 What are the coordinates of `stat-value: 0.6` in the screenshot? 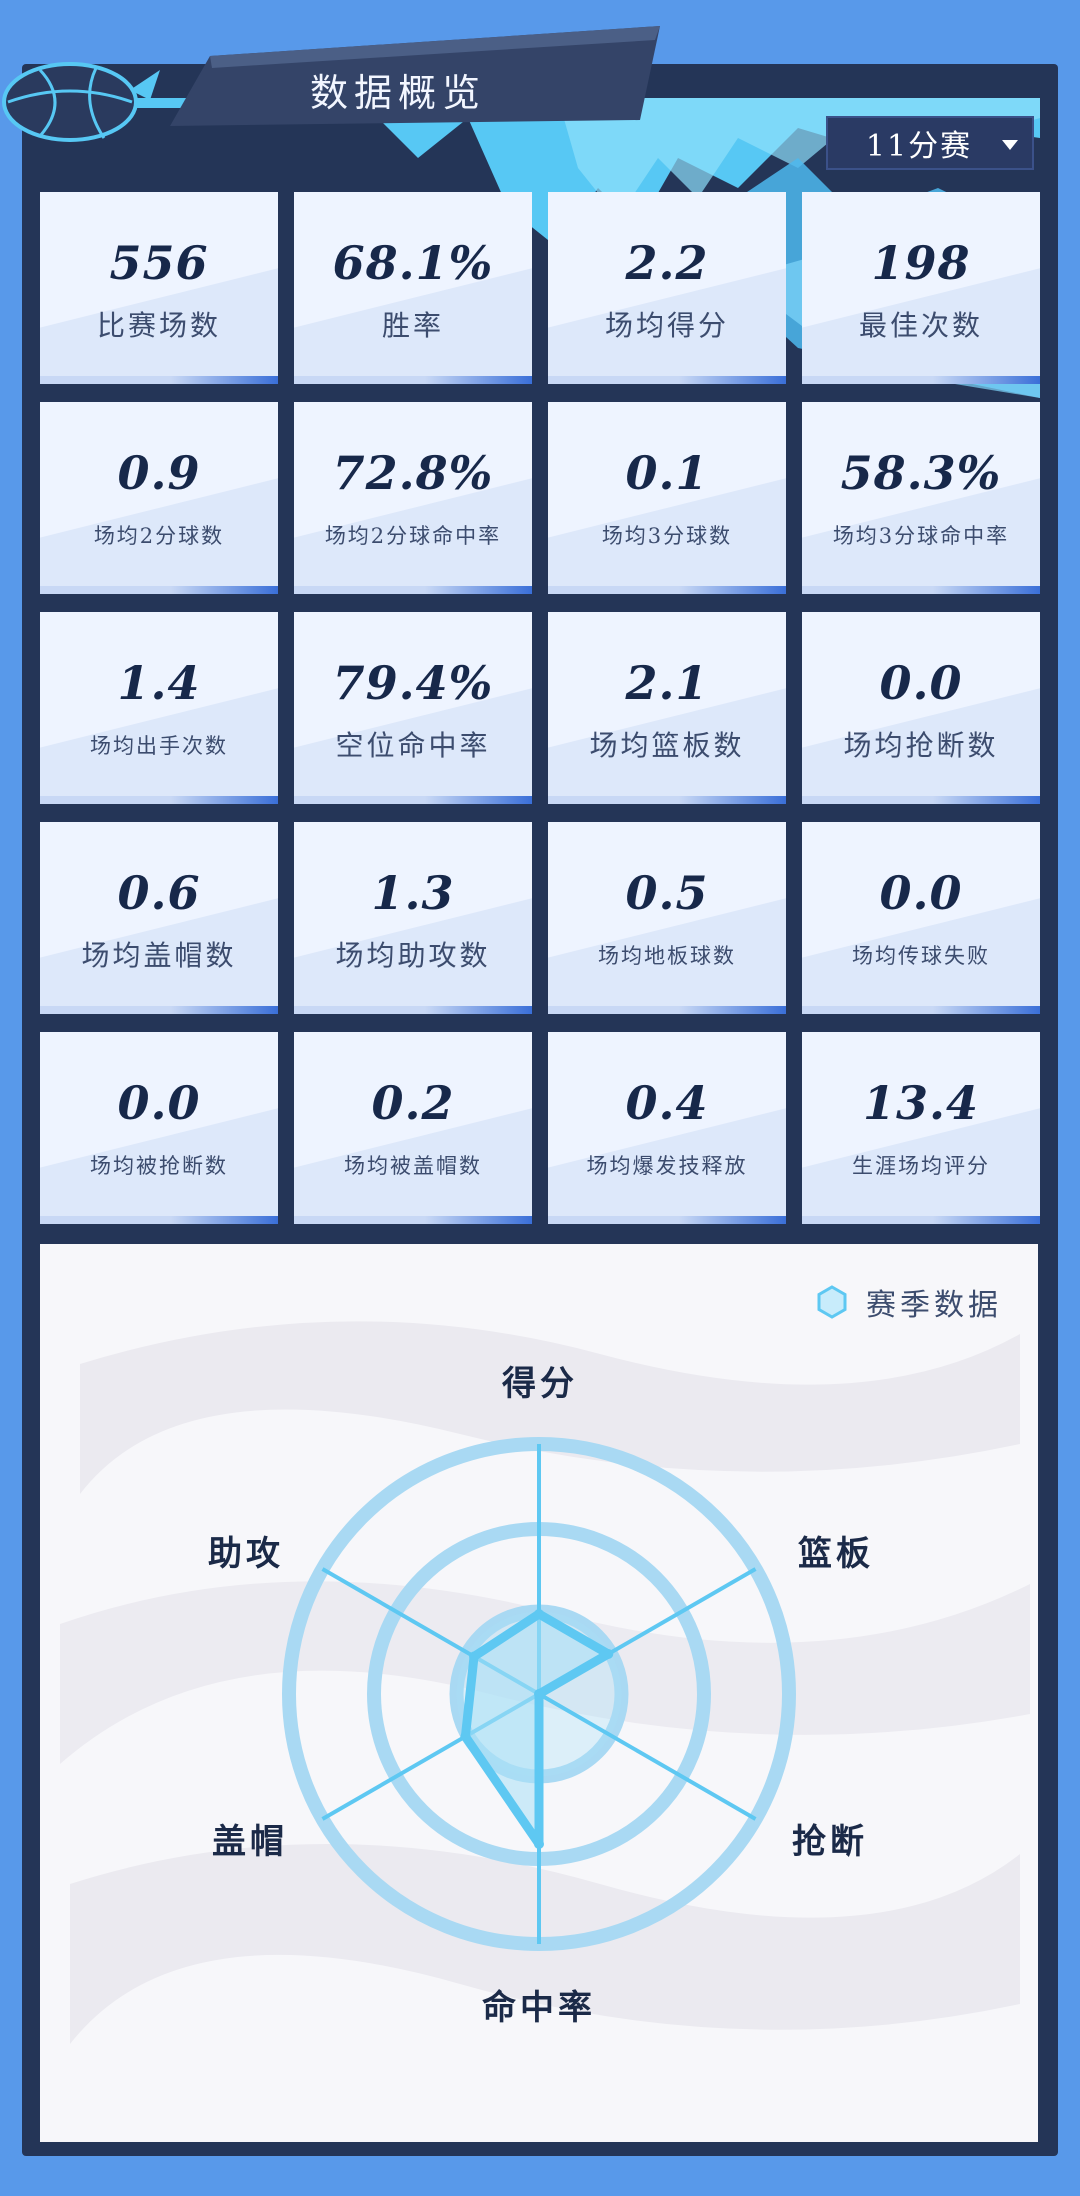 It's located at (159, 893).